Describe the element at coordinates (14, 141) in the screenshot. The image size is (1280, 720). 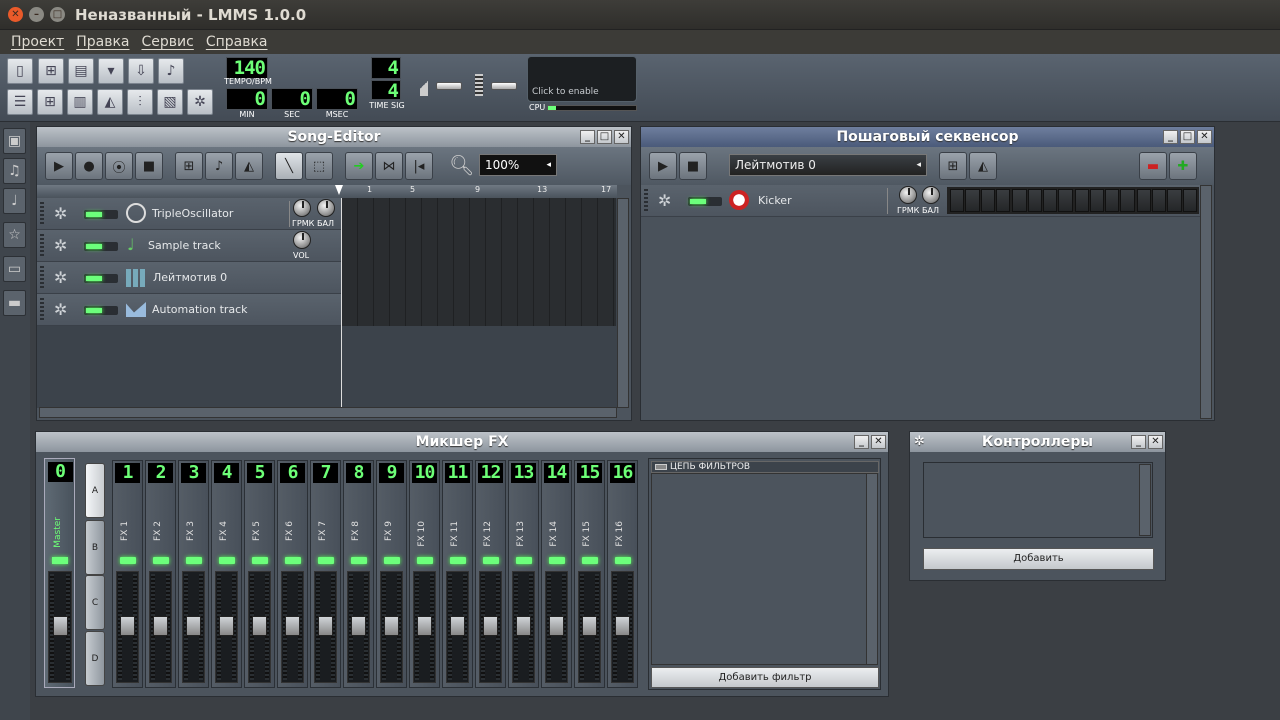
I see `instrument-plugins-icon: ▣` at that location.